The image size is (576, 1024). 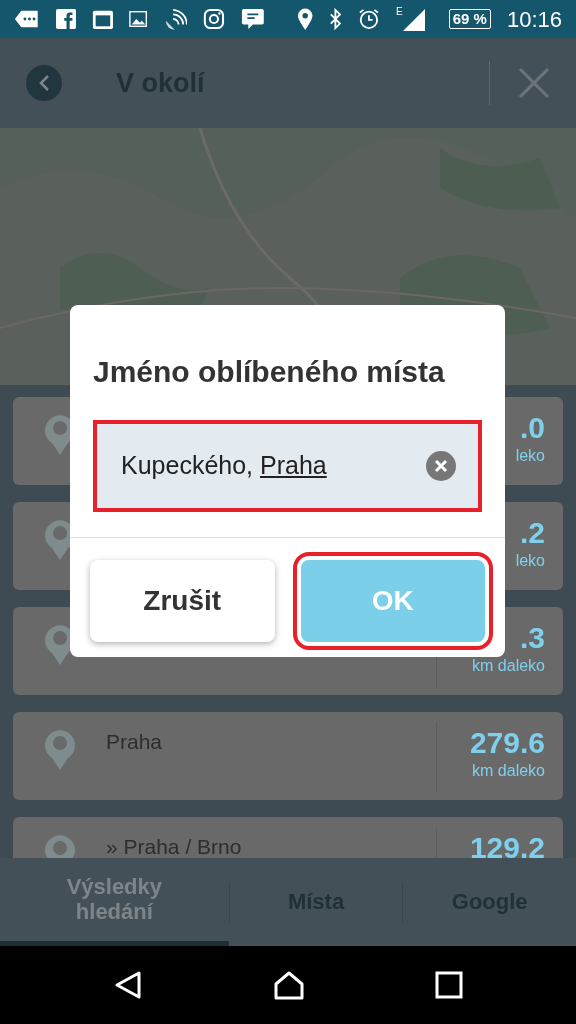 What do you see at coordinates (531, 637) in the screenshot?
I see `distance-value: .3` at bounding box center [531, 637].